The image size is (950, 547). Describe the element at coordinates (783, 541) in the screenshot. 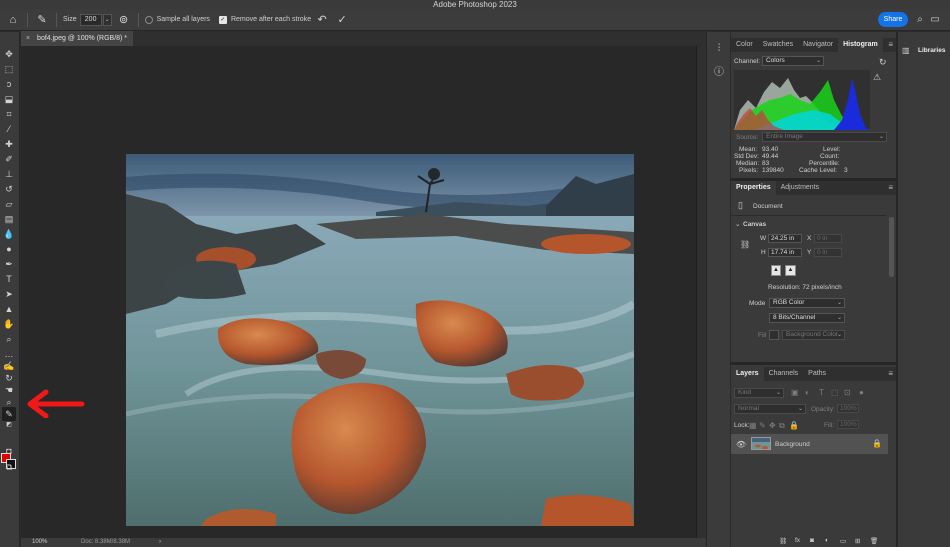

I see `link-layers-icon: ⛓` at that location.